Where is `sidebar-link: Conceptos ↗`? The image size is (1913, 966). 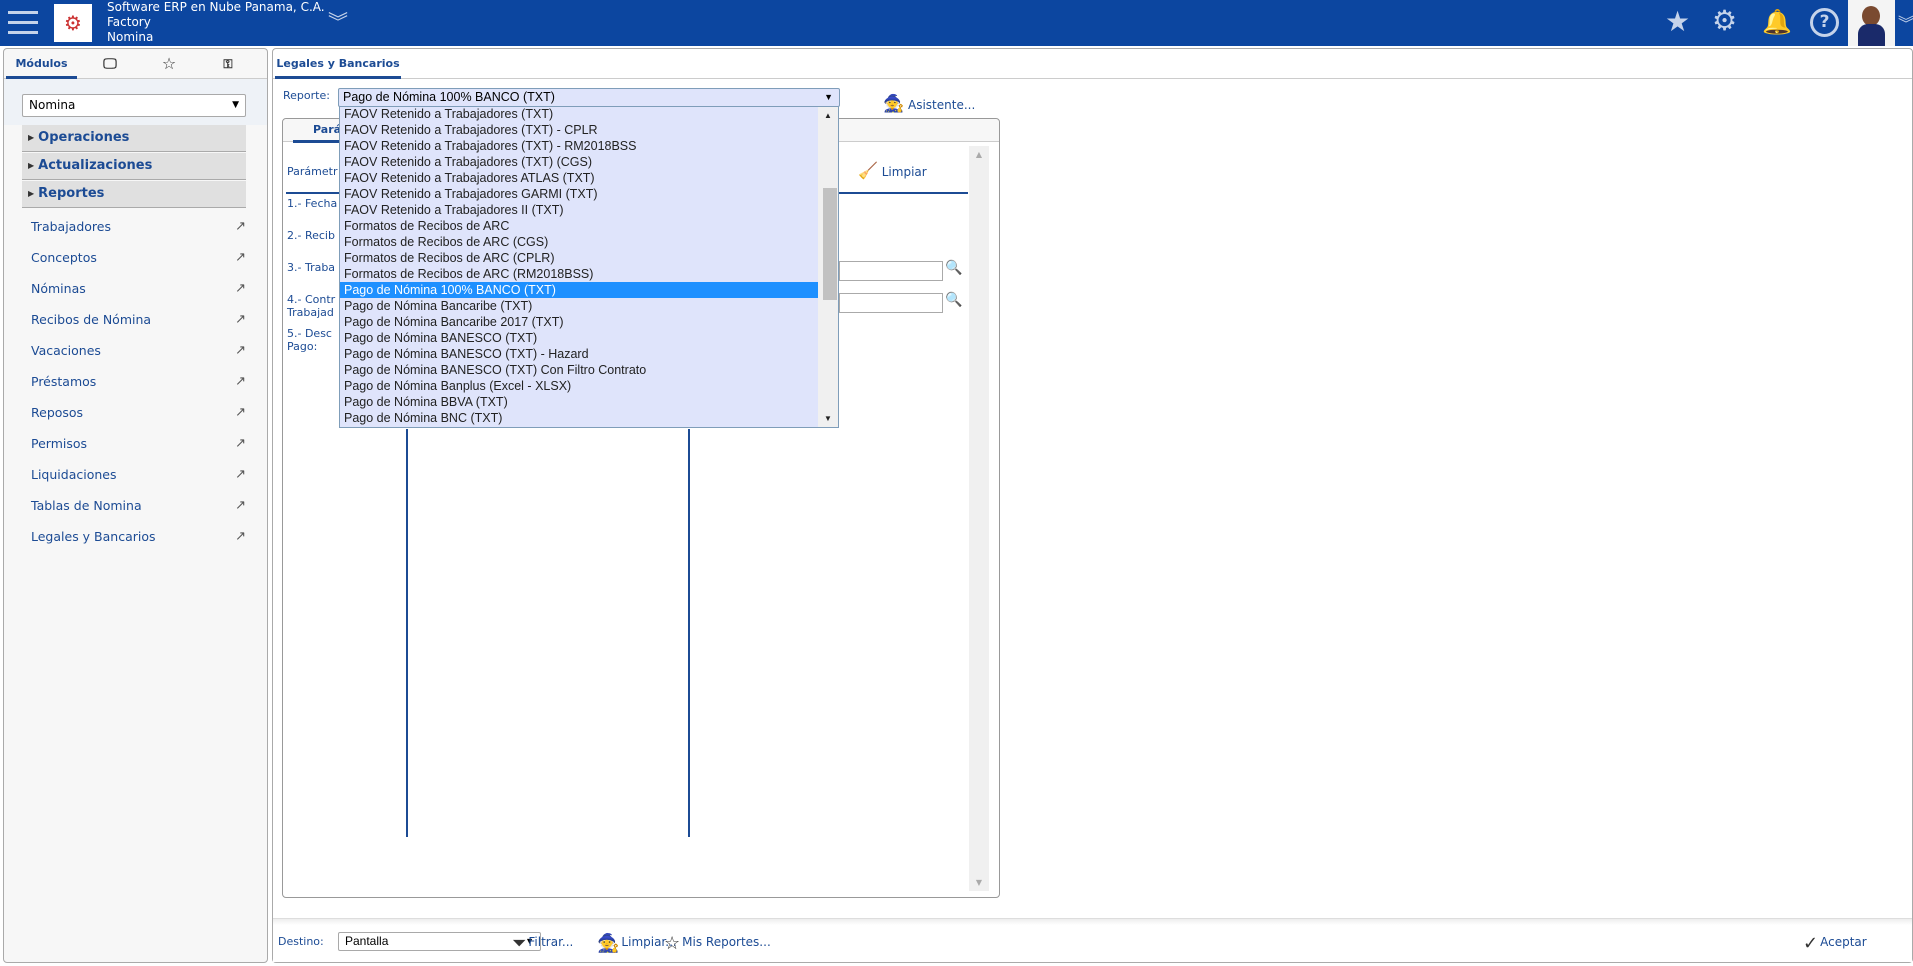 sidebar-link: Conceptos ↗ is located at coordinates (138, 258).